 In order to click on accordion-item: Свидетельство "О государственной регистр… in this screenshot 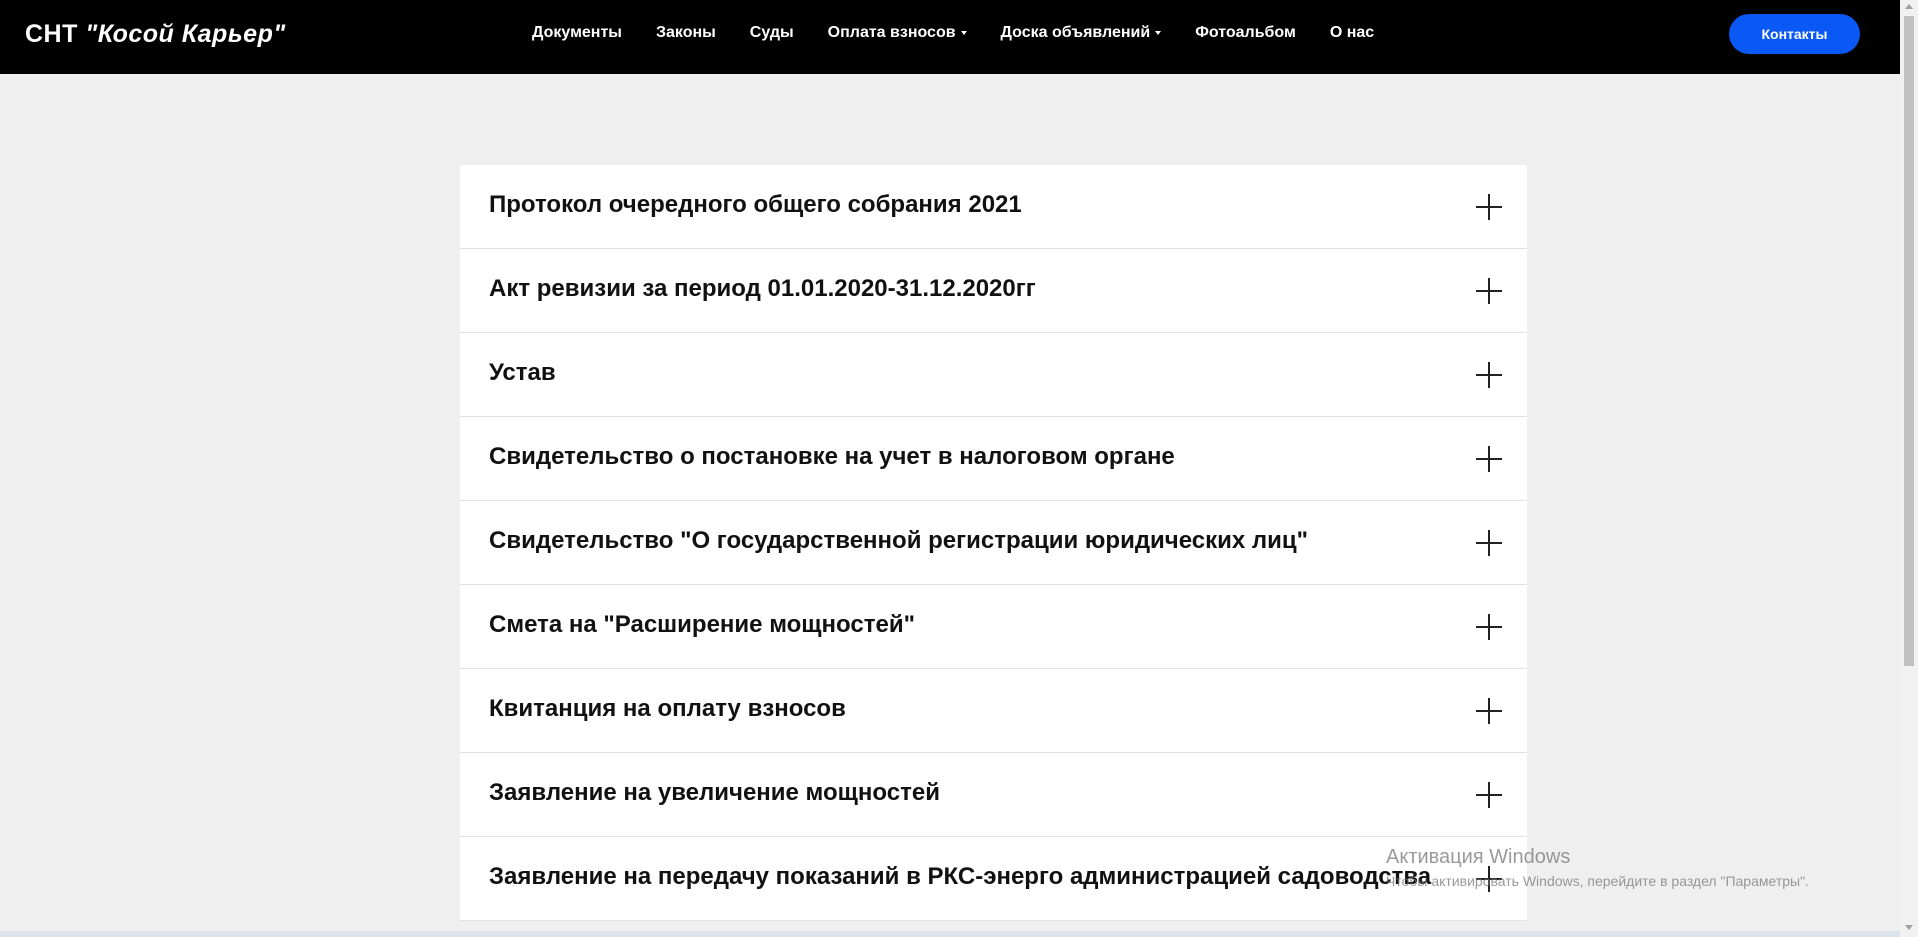, I will do `click(993, 543)`.